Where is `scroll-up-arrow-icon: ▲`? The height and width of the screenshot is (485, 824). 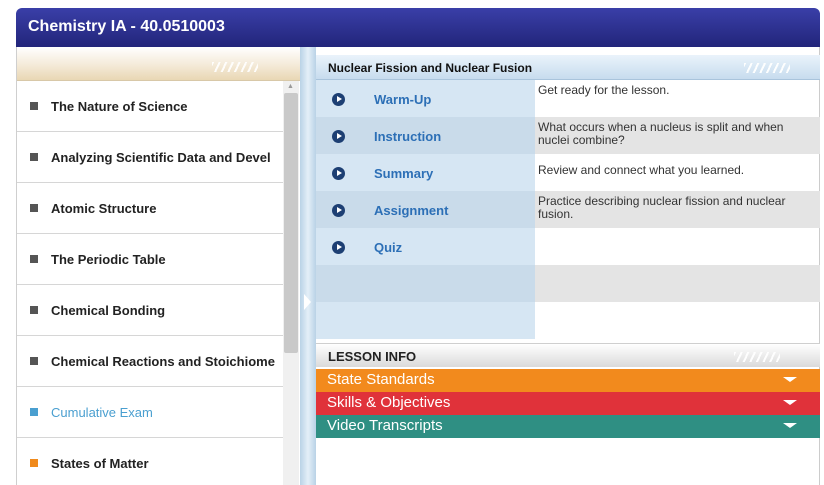
scroll-up-arrow-icon: ▲ is located at coordinates (290, 86).